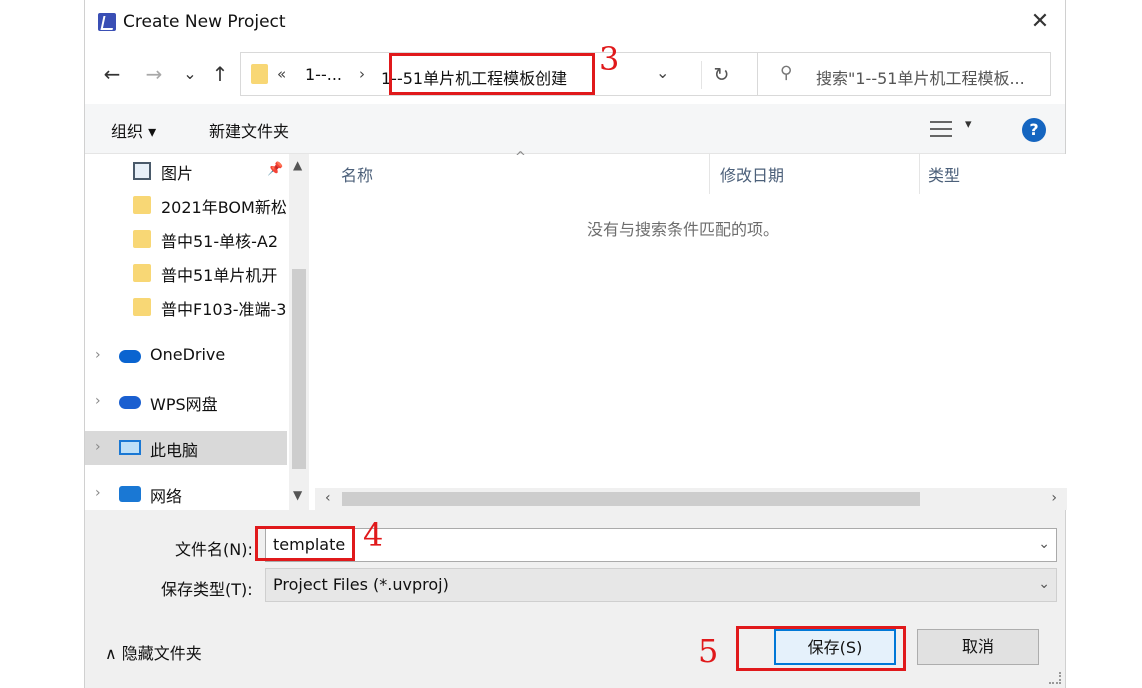  What do you see at coordinates (177, 173) in the screenshot?
I see `sidebar-item-label: 图片` at bounding box center [177, 173].